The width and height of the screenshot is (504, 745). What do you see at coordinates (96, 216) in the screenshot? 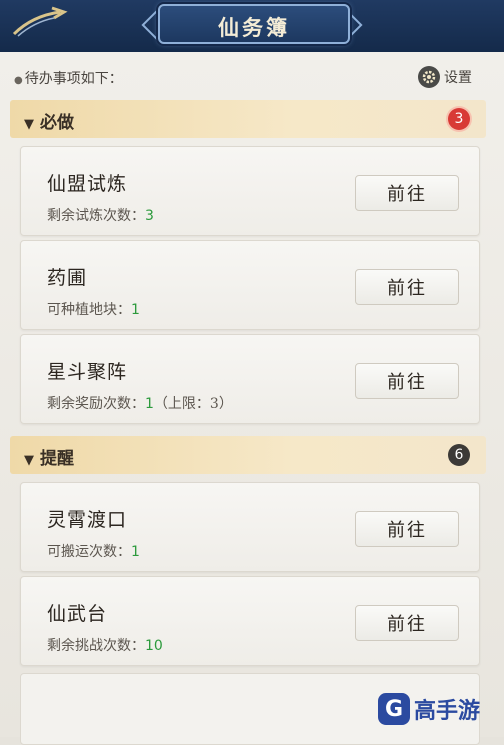
I see `task-sub-label: 剩余试炼次数：` at bounding box center [96, 216].